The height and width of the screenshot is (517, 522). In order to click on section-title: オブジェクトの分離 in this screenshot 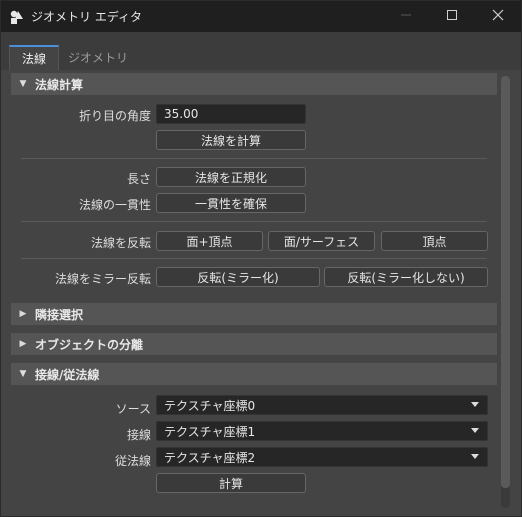, I will do `click(89, 344)`.